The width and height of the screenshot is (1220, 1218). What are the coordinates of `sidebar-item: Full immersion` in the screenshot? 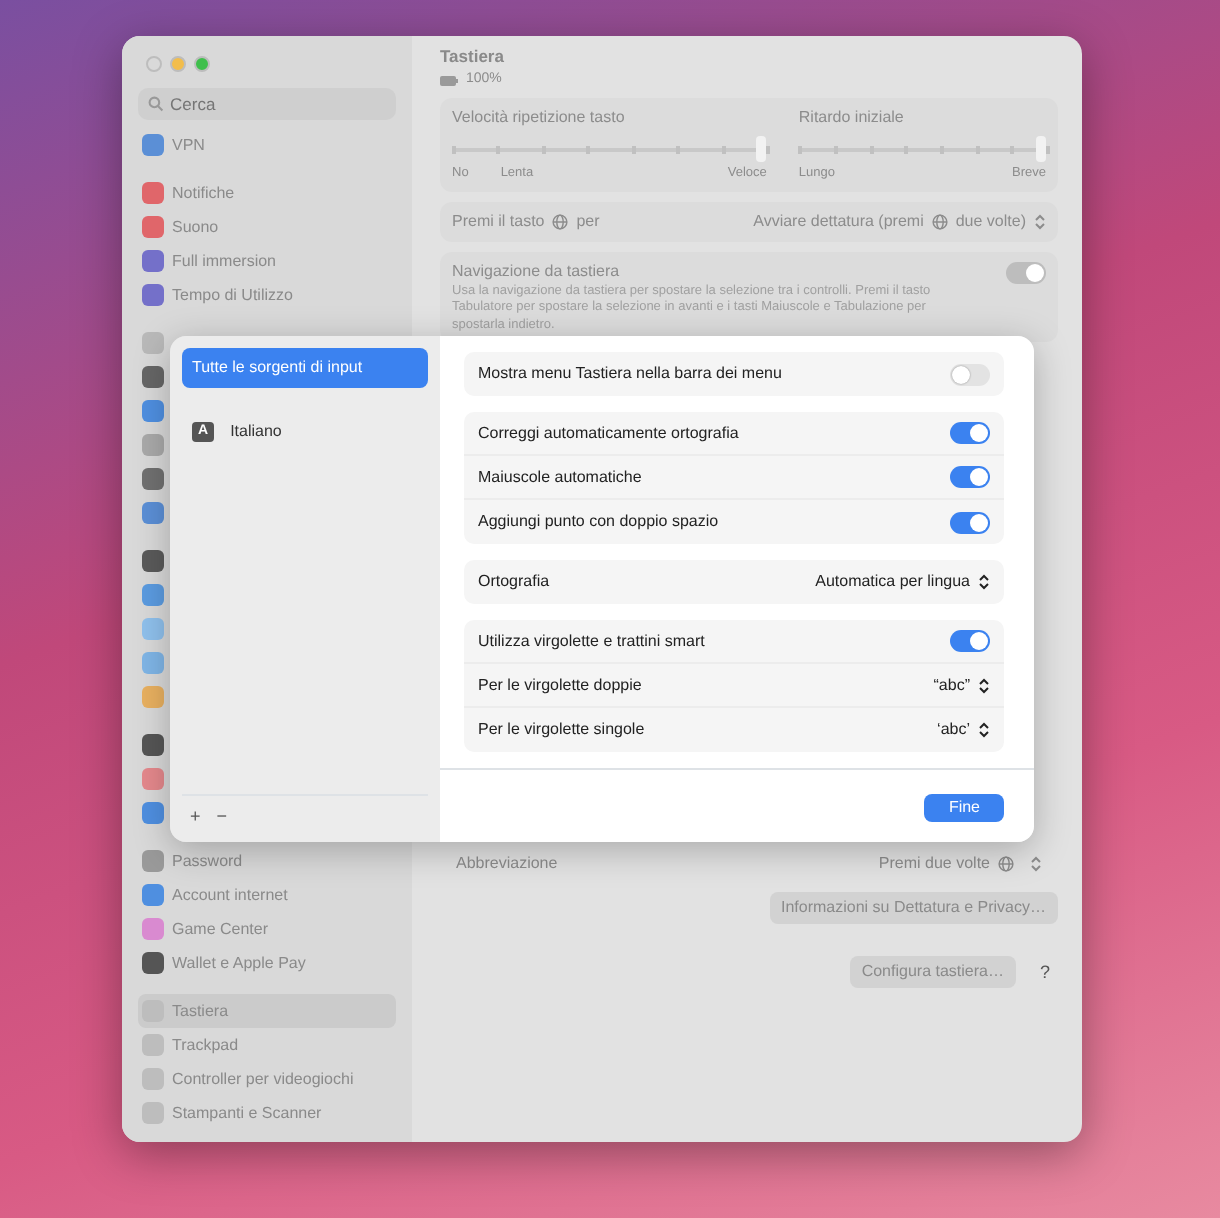 It's located at (267, 261).